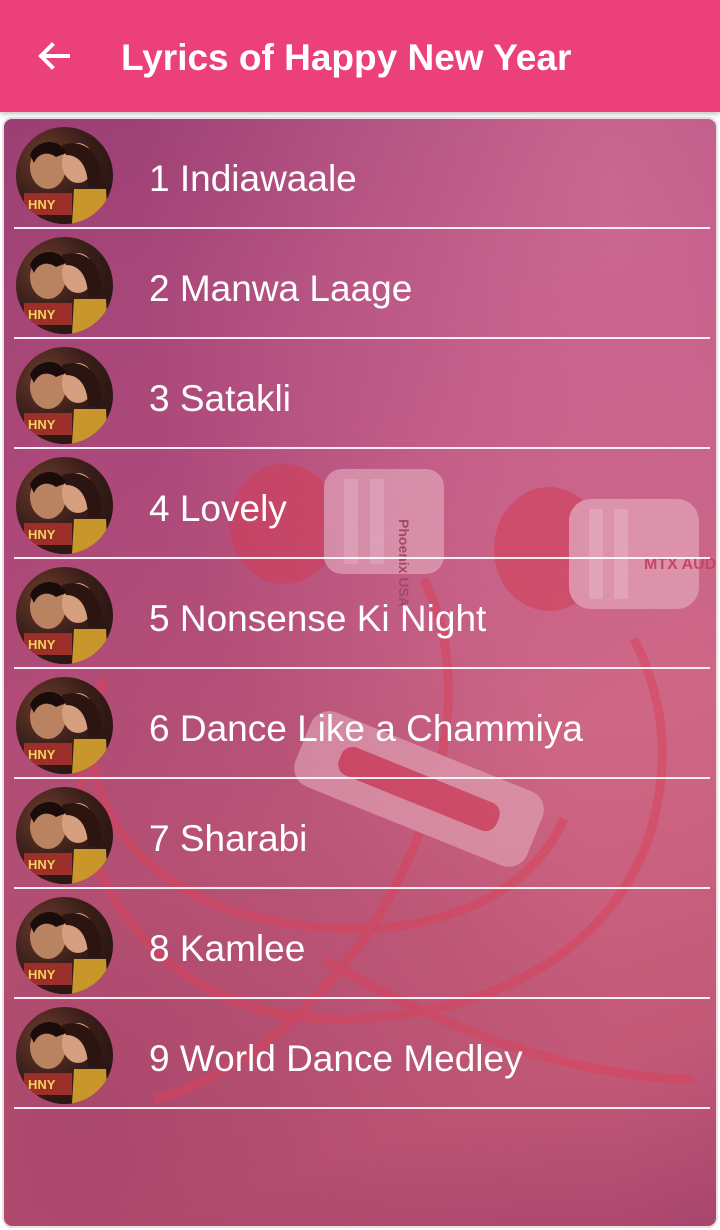 Image resolution: width=720 pixels, height=1230 pixels. I want to click on song-item-7: HNY 7 Sharabi, so click(360, 834).